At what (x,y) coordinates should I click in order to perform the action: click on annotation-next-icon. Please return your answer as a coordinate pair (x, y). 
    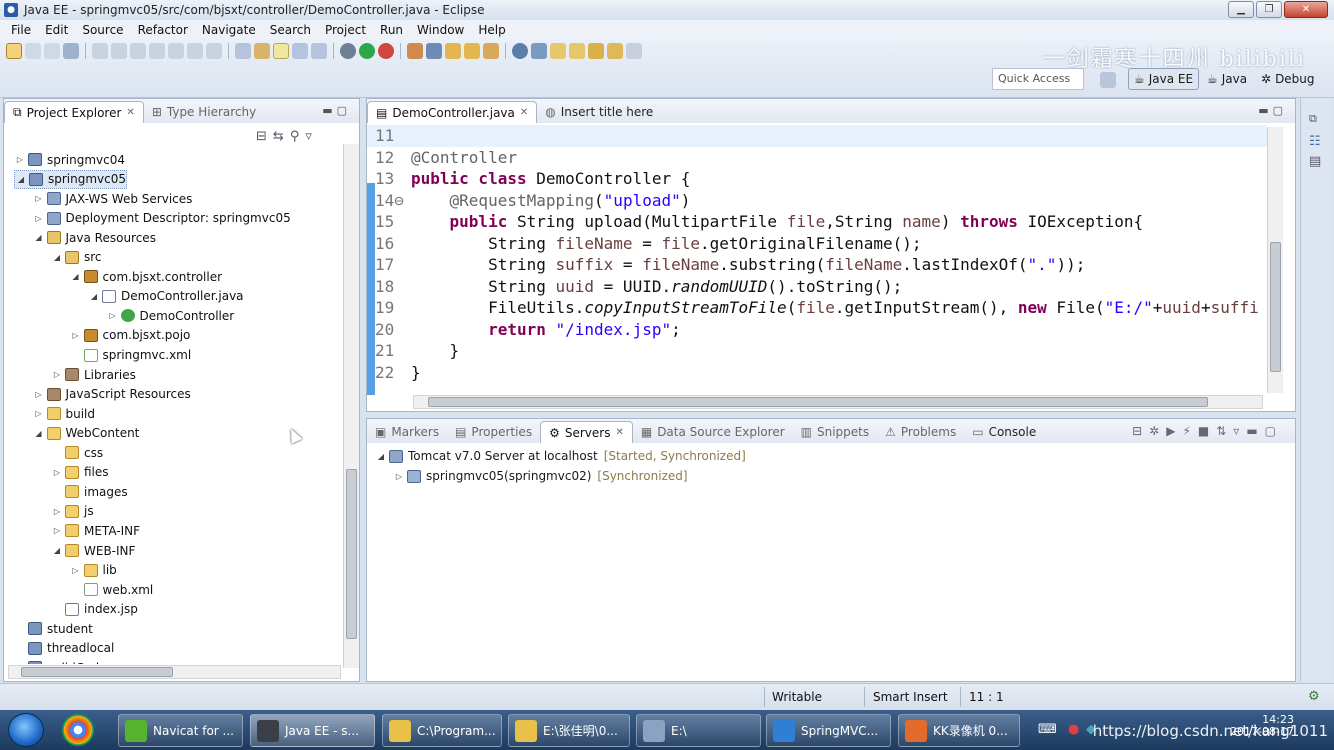
    Looking at the image, I should click on (558, 51).